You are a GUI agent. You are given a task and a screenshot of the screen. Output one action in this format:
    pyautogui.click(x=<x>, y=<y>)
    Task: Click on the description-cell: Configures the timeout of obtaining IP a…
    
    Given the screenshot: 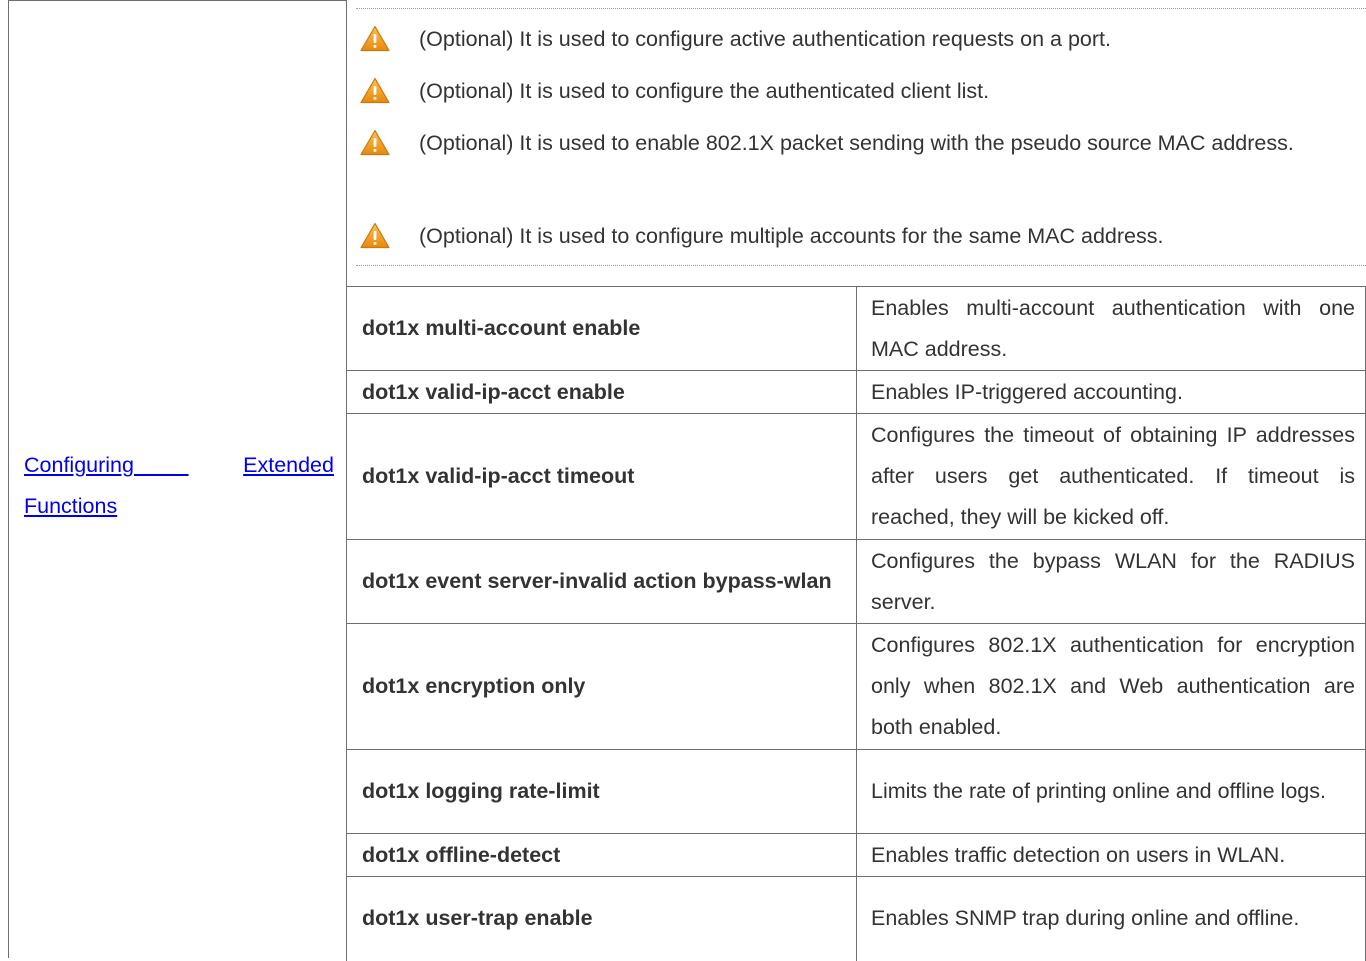 What is the action you would take?
    pyautogui.click(x=1111, y=476)
    